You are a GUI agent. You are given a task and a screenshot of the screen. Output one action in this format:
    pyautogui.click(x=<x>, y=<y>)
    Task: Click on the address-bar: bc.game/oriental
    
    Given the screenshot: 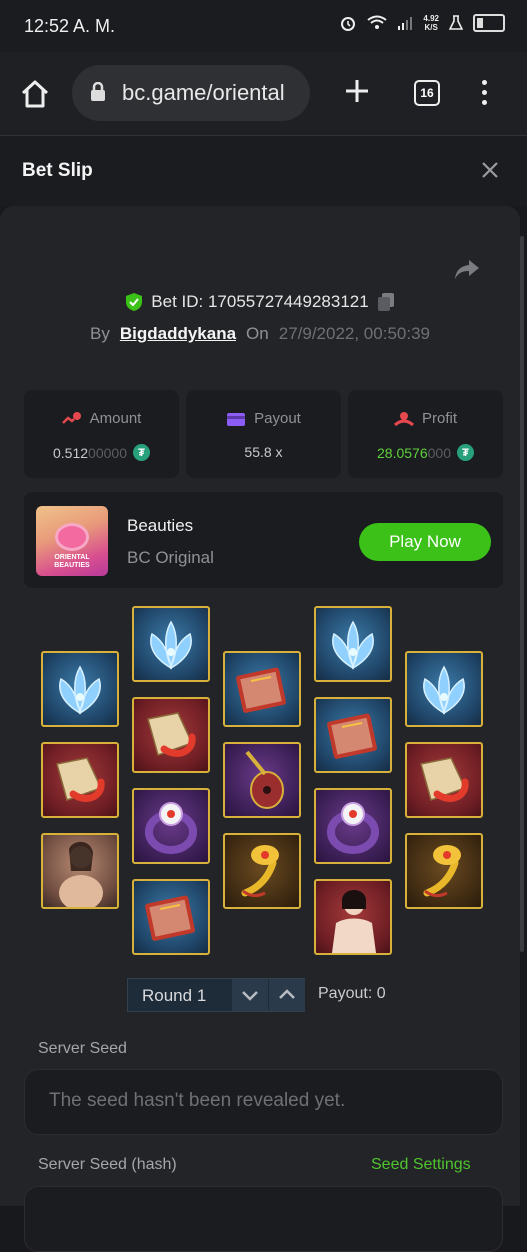 What is the action you would take?
    pyautogui.click(x=191, y=93)
    